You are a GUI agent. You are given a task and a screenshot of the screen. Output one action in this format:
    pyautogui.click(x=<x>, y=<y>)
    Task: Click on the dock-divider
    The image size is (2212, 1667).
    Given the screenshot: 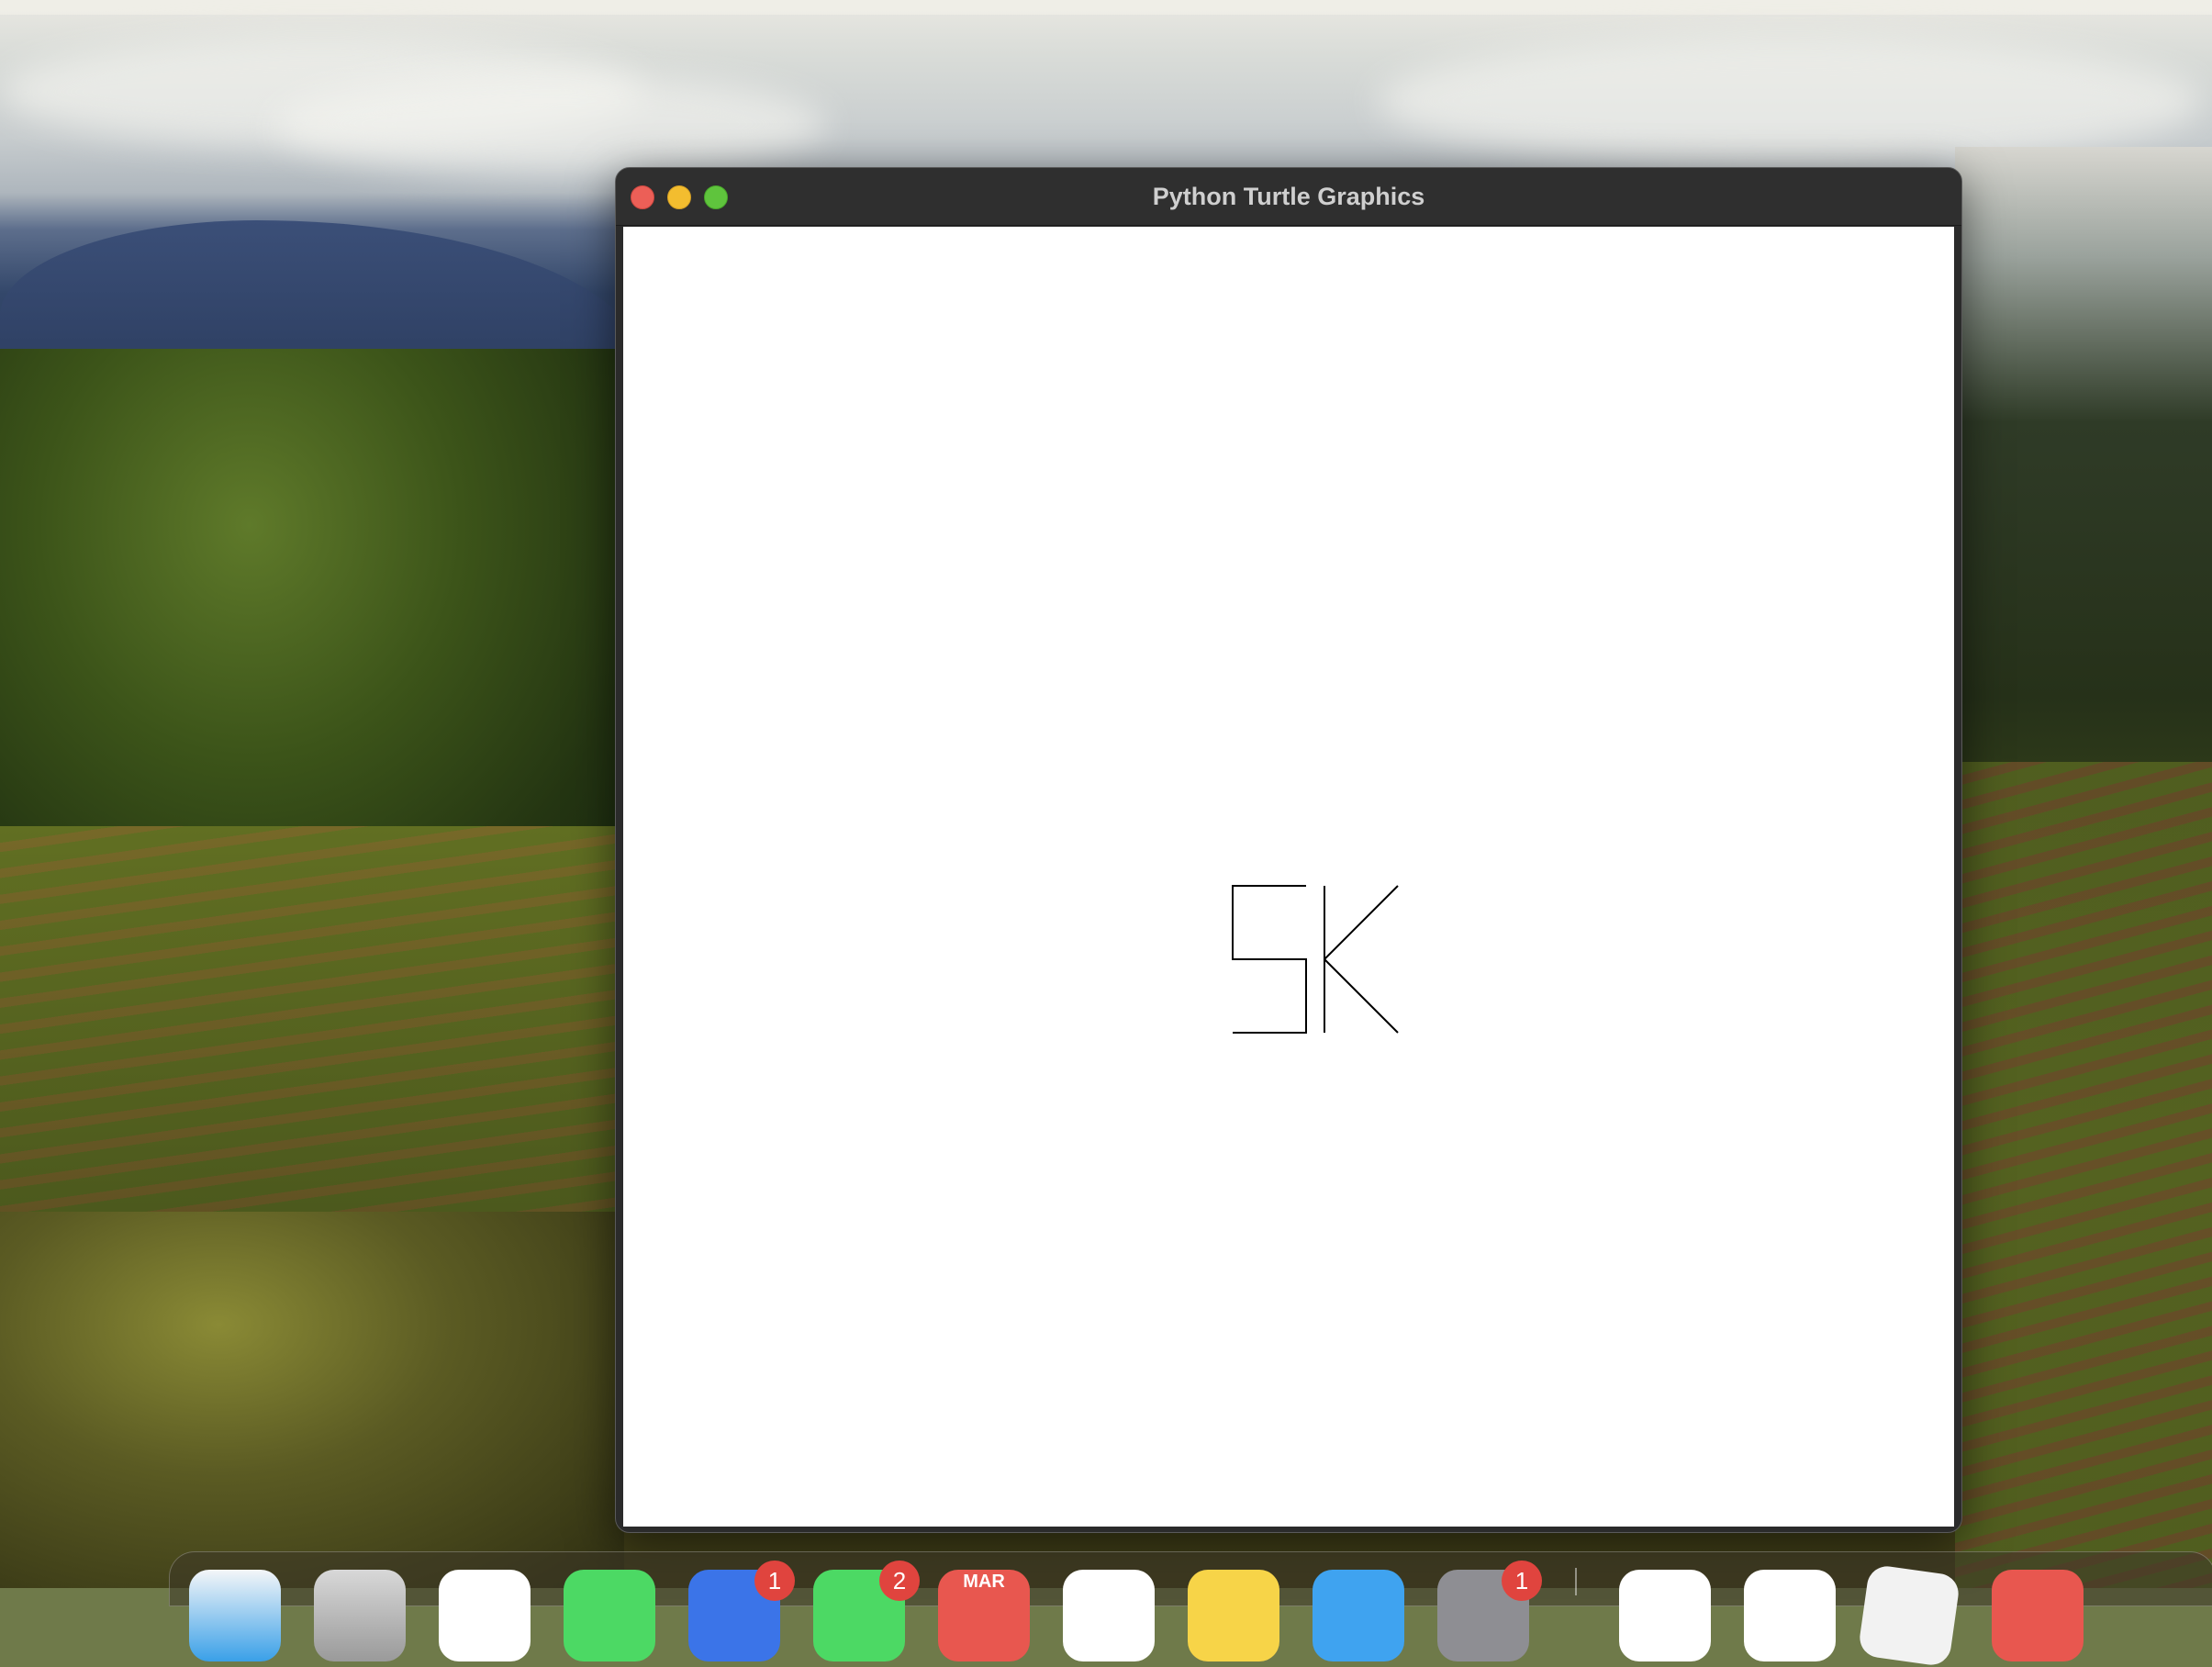 What is the action you would take?
    pyautogui.click(x=1576, y=1581)
    